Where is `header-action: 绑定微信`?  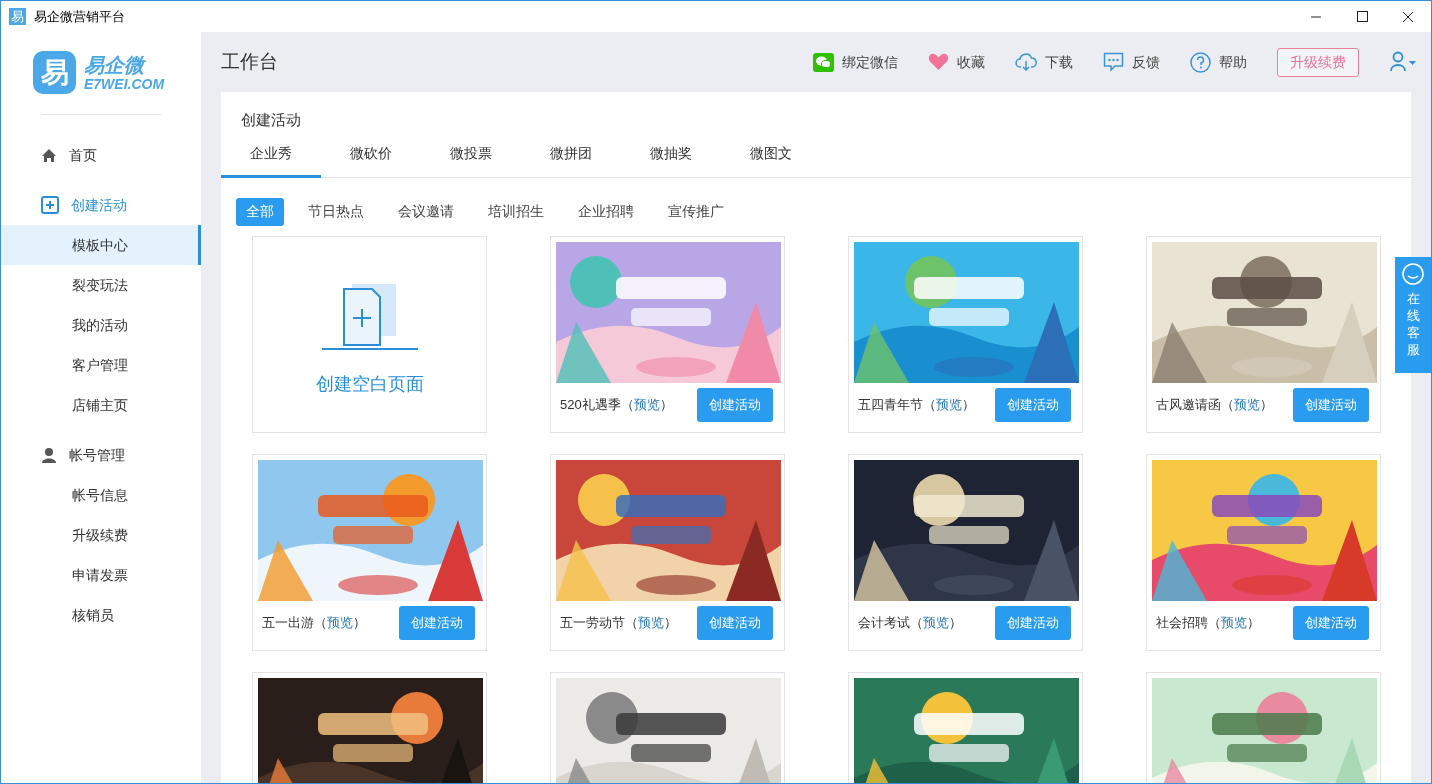
header-action: 绑定微信 is located at coordinates (855, 62).